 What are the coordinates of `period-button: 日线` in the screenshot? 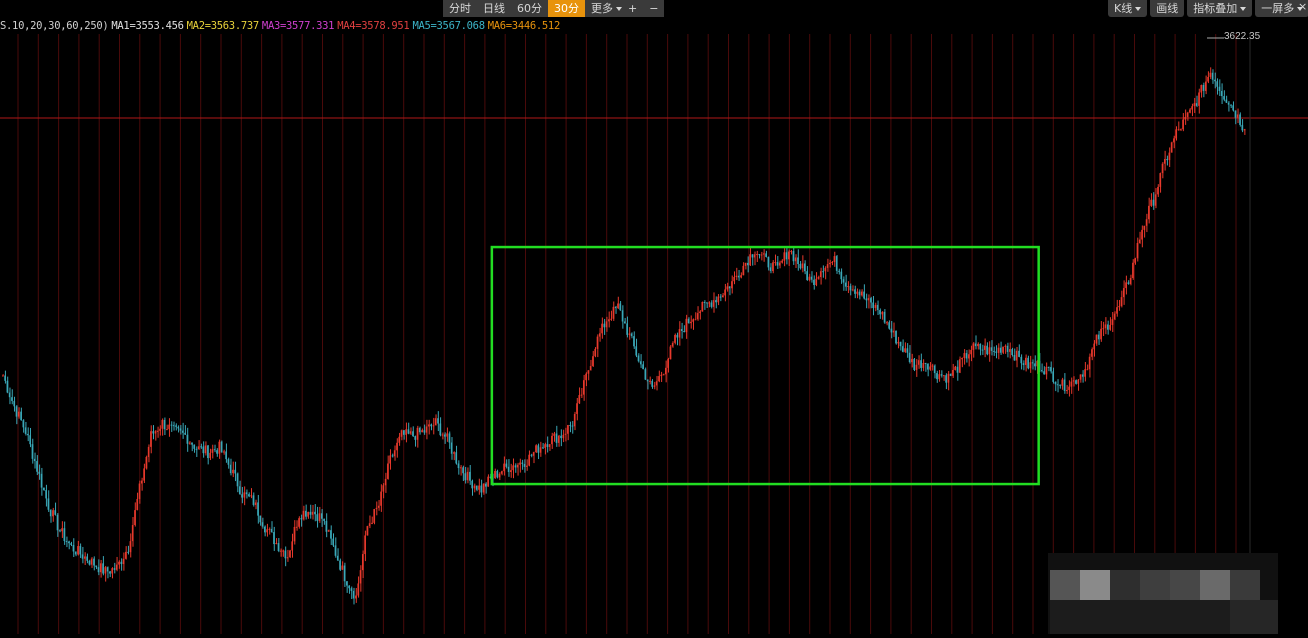 It's located at (494, 8).